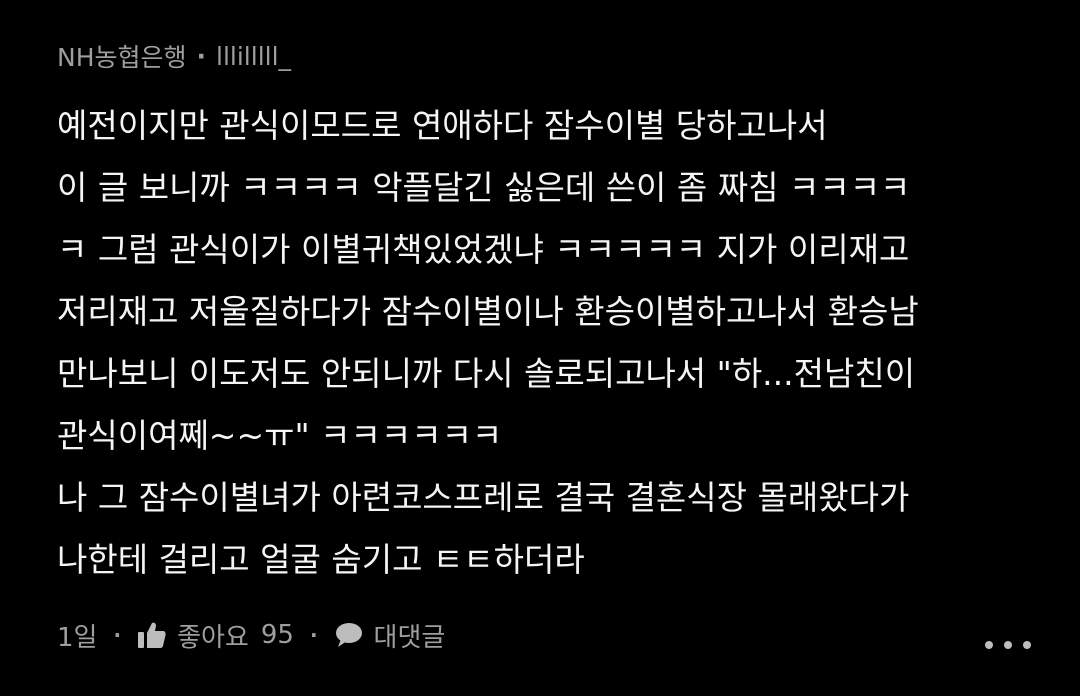 The height and width of the screenshot is (696, 1080). Describe the element at coordinates (253, 56) in the screenshot. I see `author-name: lllilllll_` at that location.